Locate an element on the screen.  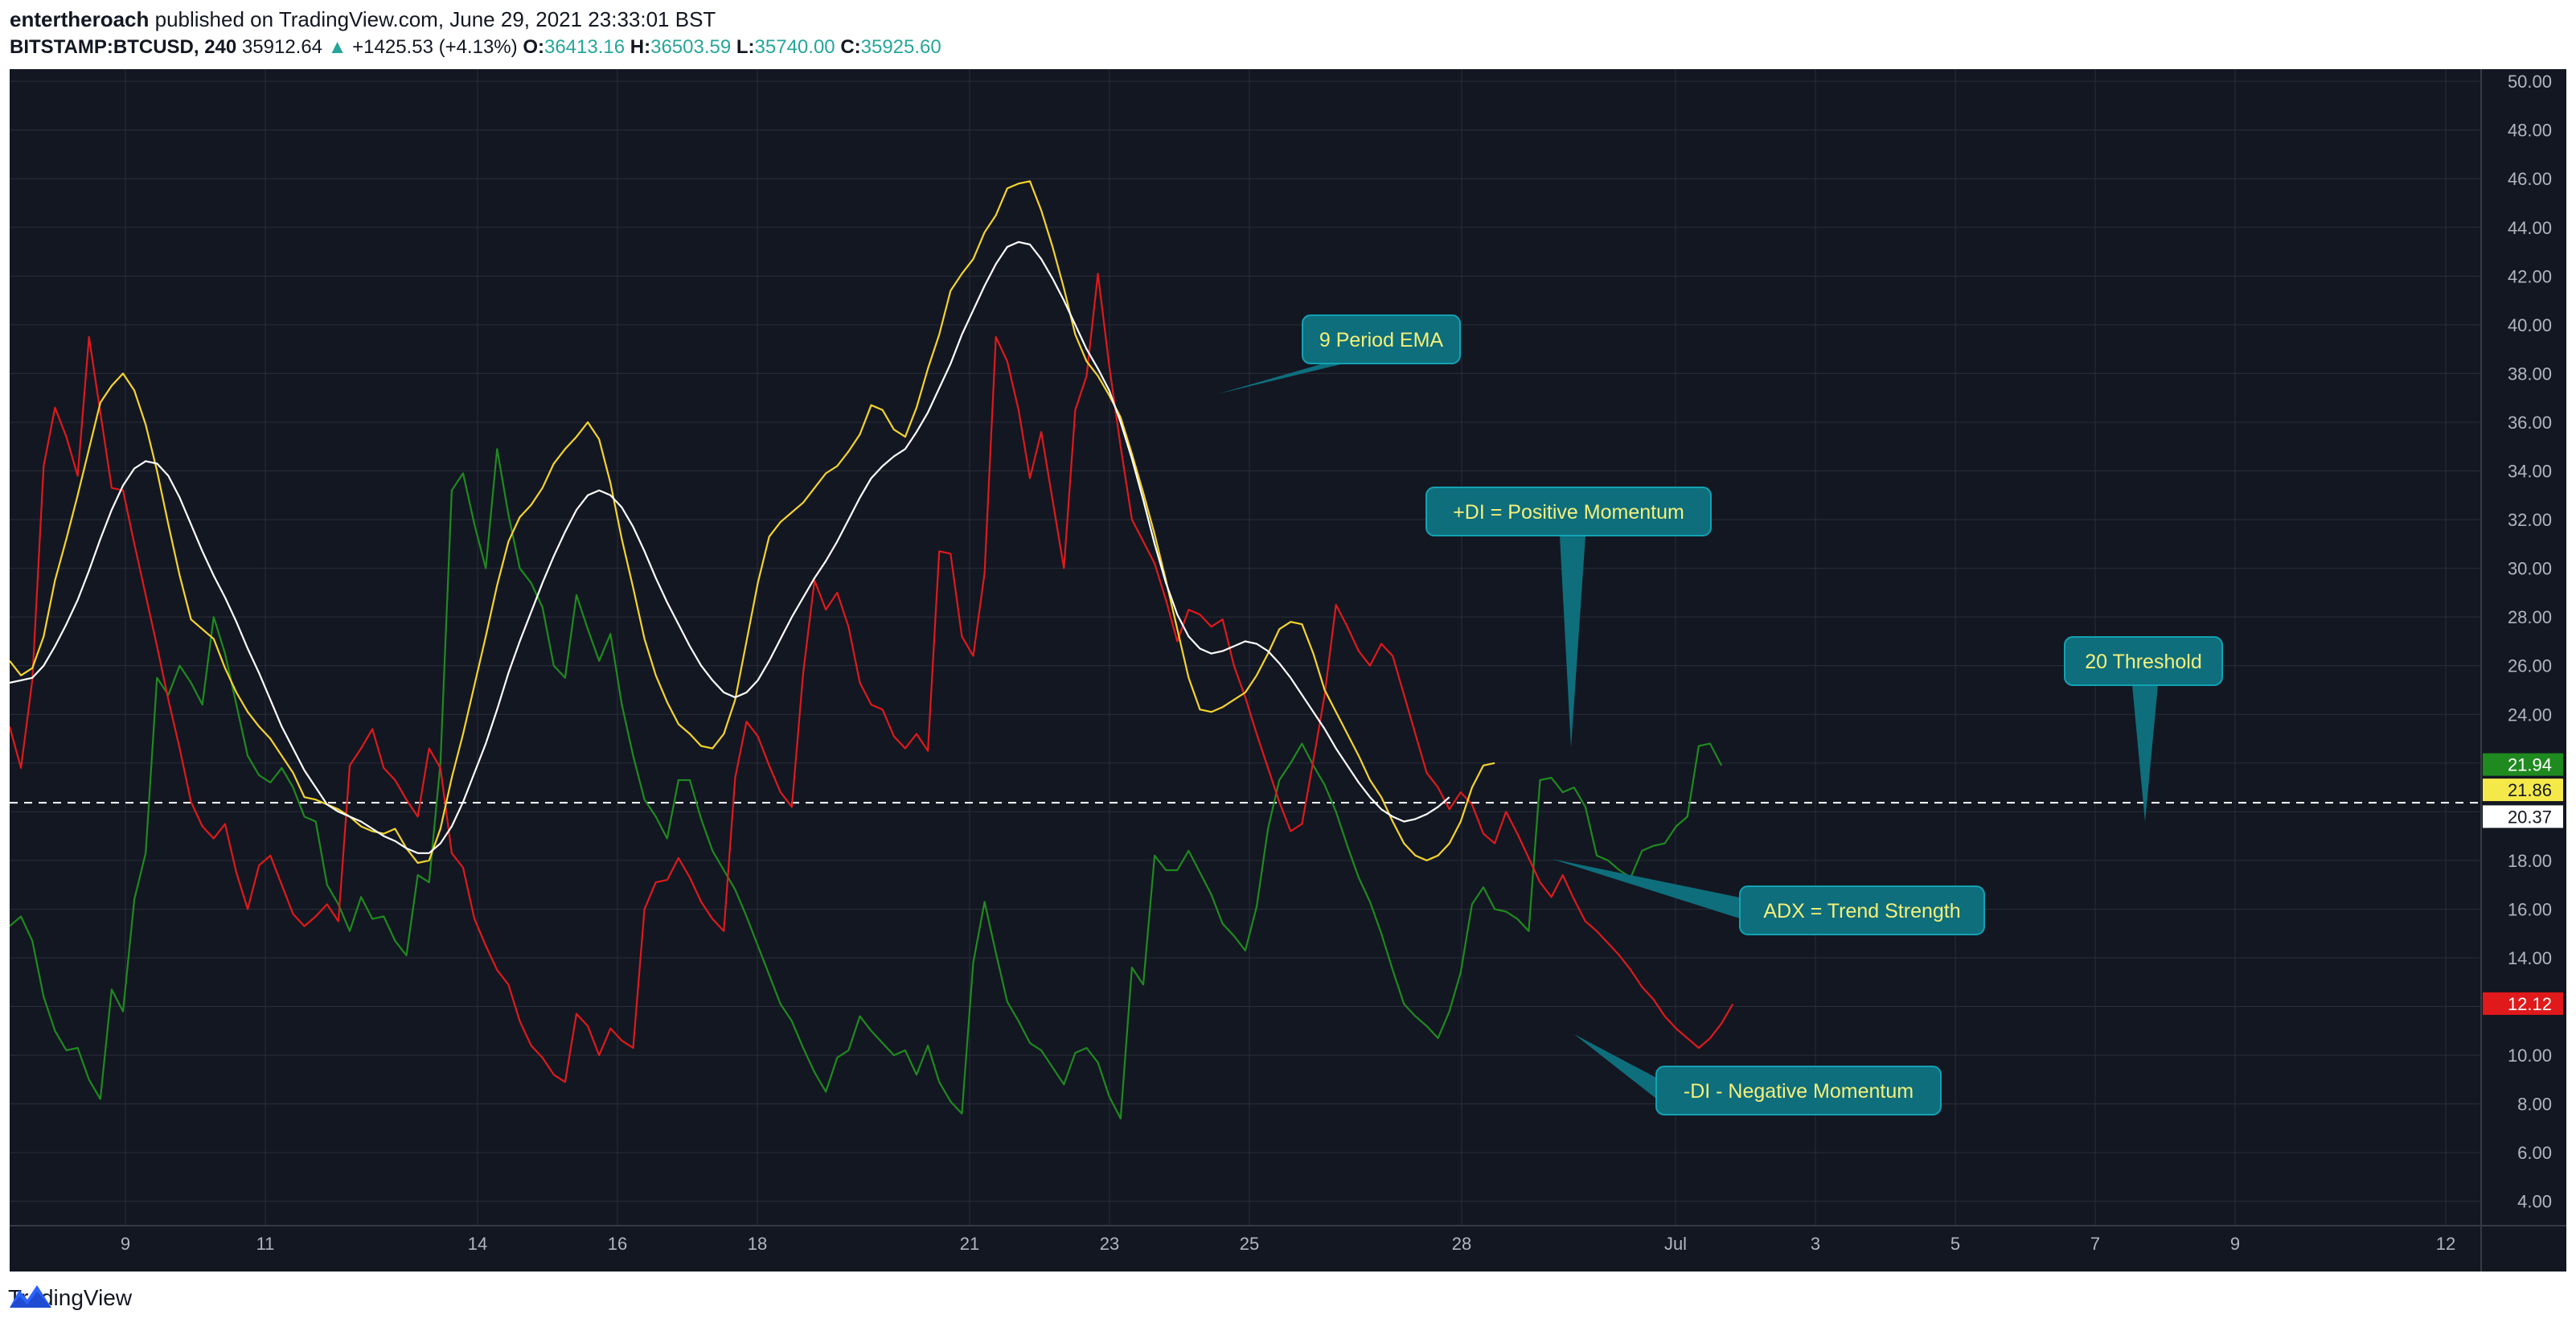
triangle-up-icon: ▲ is located at coordinates (337, 47).